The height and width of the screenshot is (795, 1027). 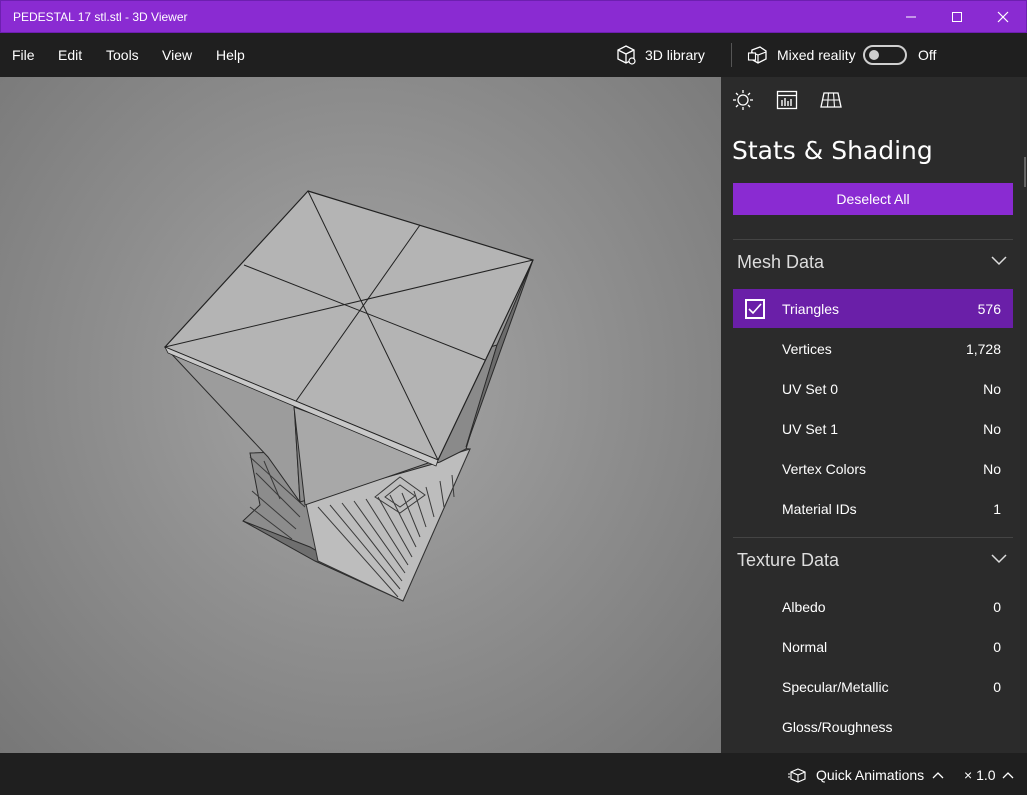 I want to click on menu-help: Help, so click(x=230, y=55).